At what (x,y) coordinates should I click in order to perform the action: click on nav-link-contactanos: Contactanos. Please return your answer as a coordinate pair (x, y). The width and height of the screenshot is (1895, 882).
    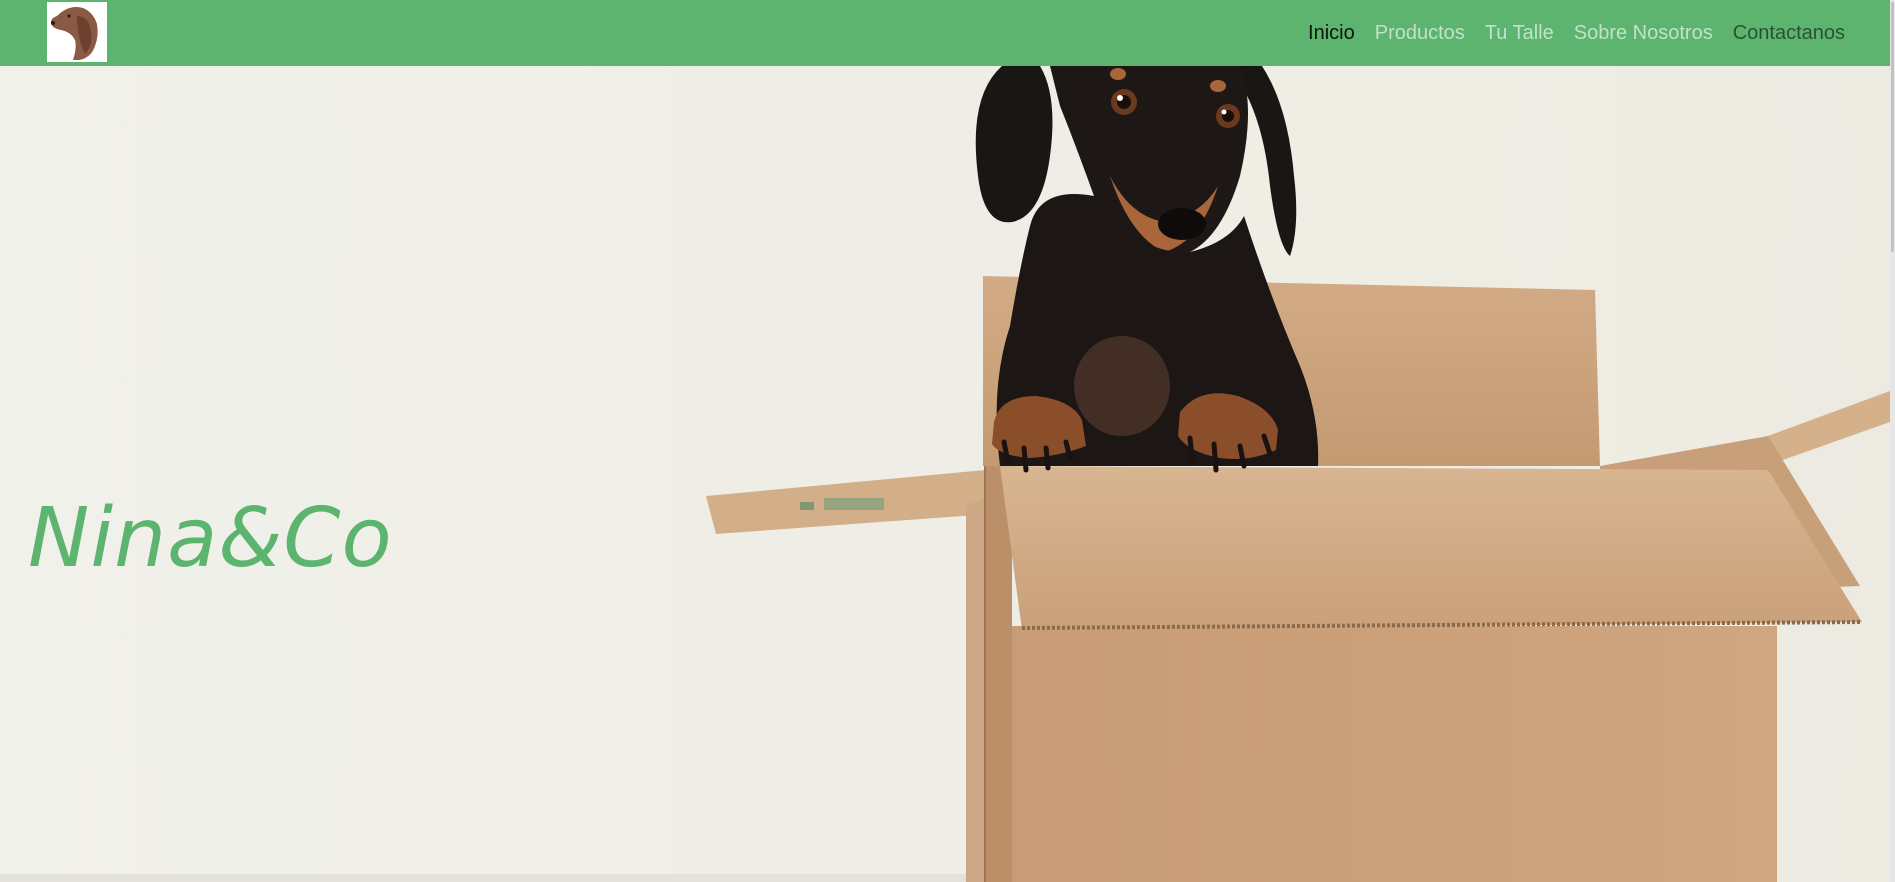
    Looking at the image, I should click on (1789, 33).